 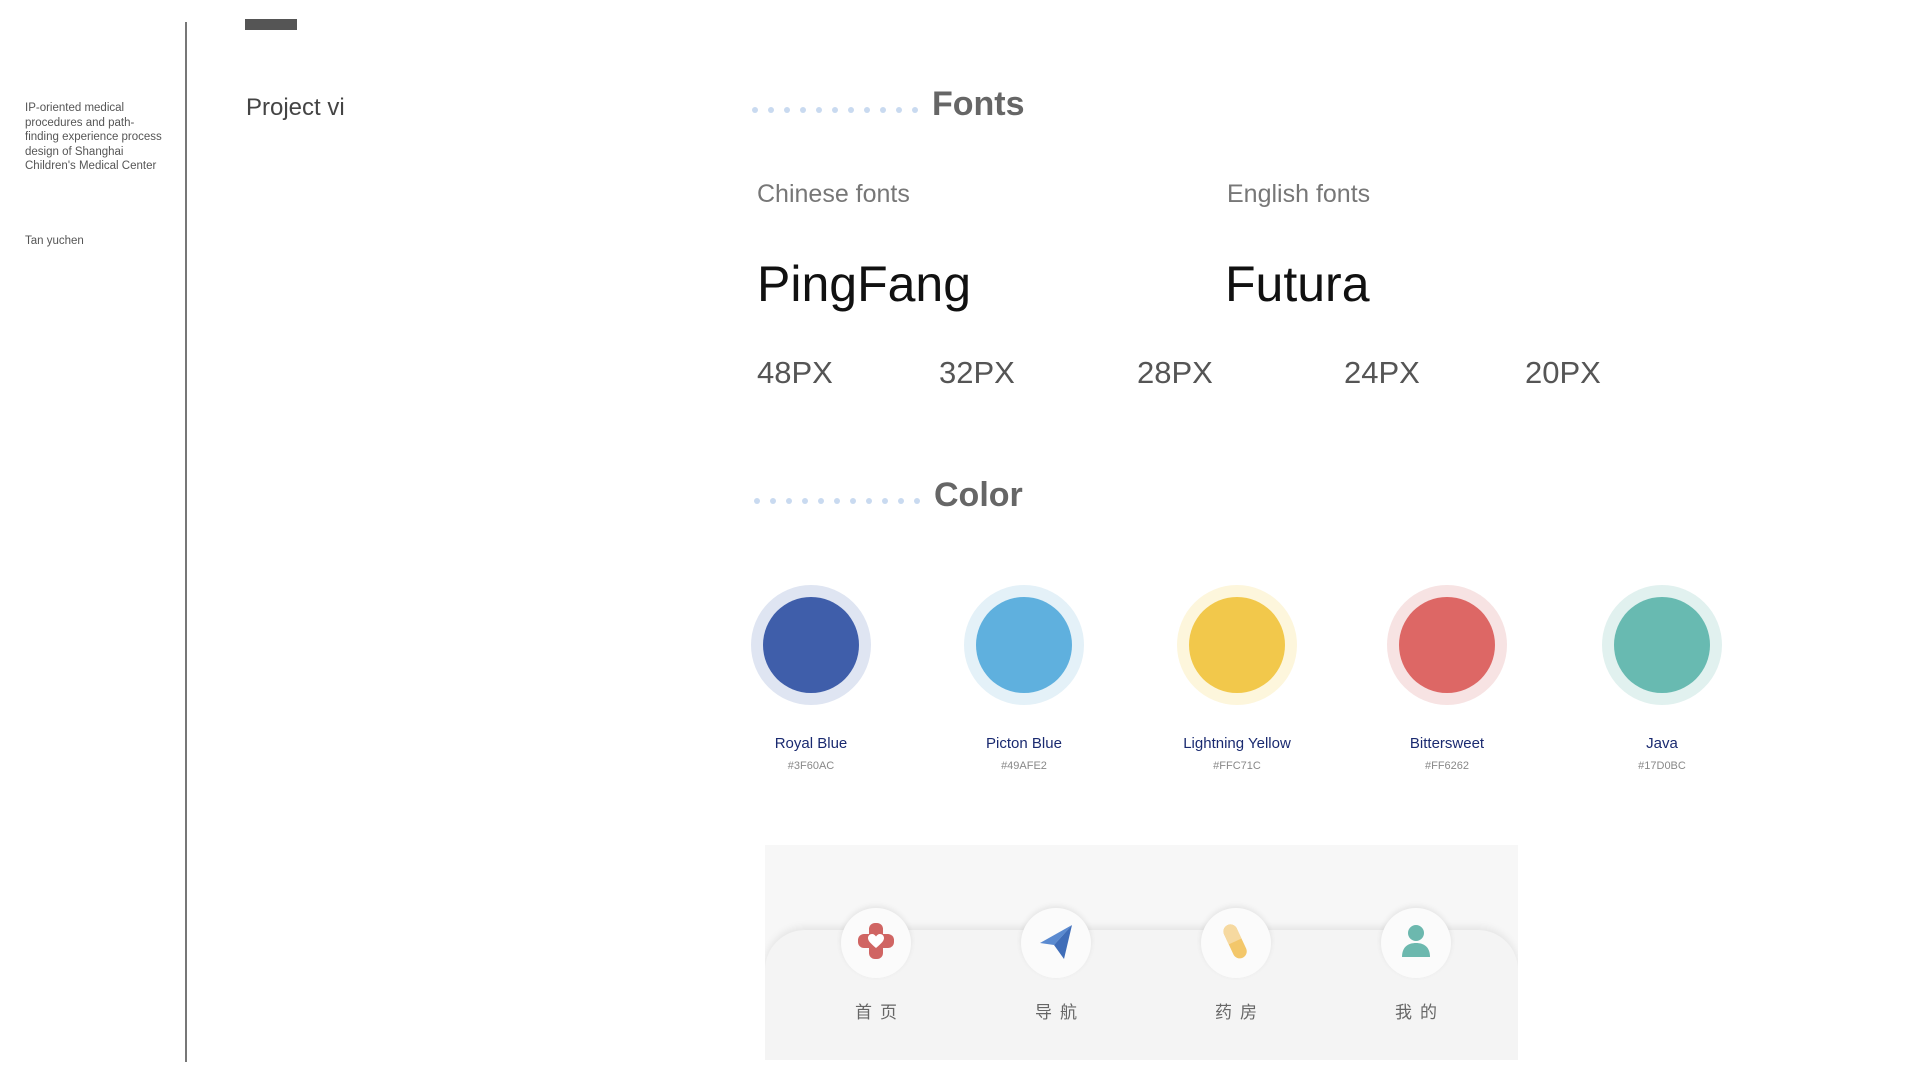 What do you see at coordinates (1420, 1012) in the screenshot?
I see `tab-label: 我的` at bounding box center [1420, 1012].